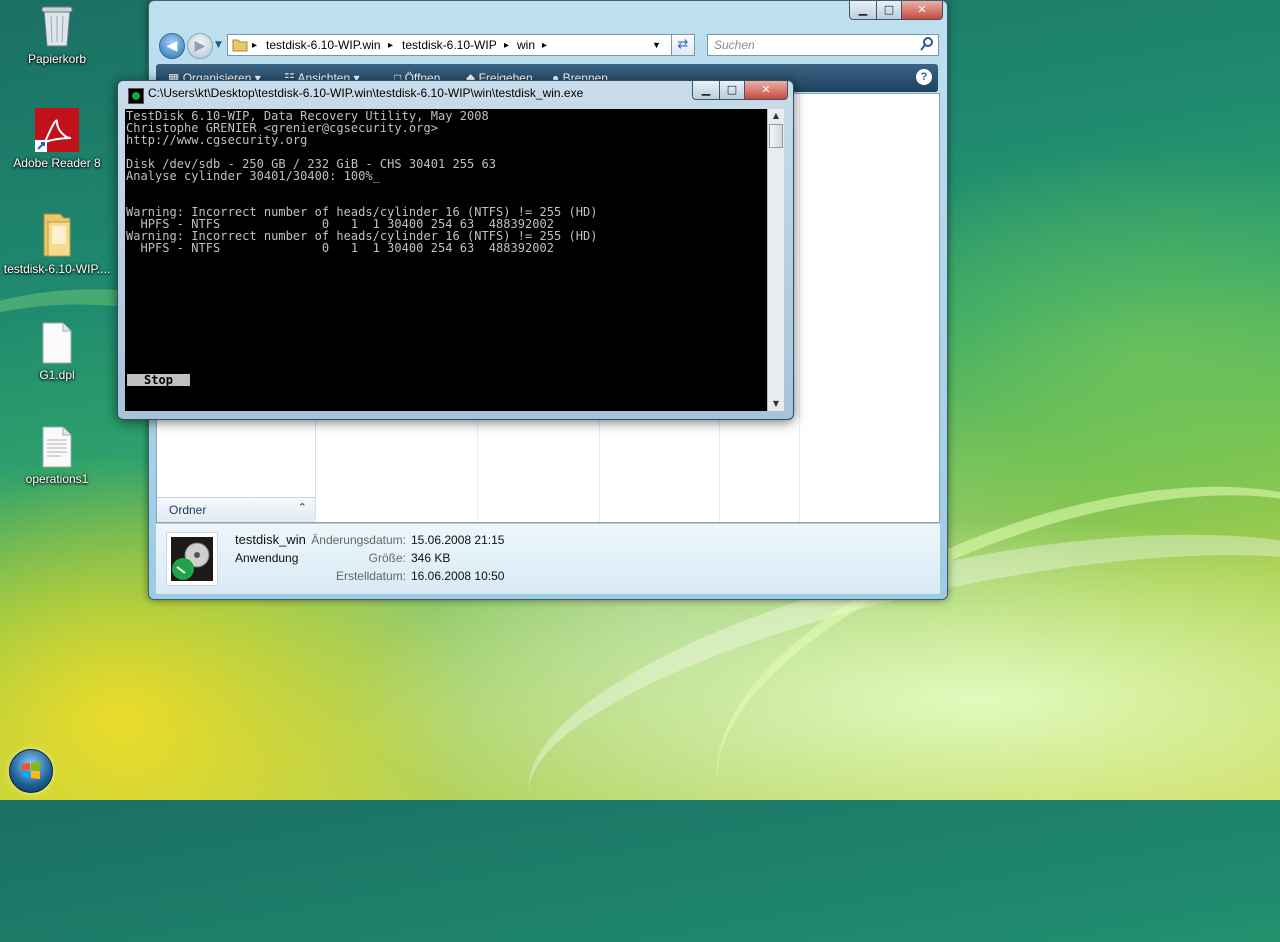  I want to click on arrow-right-icon: ▶, so click(200, 46).